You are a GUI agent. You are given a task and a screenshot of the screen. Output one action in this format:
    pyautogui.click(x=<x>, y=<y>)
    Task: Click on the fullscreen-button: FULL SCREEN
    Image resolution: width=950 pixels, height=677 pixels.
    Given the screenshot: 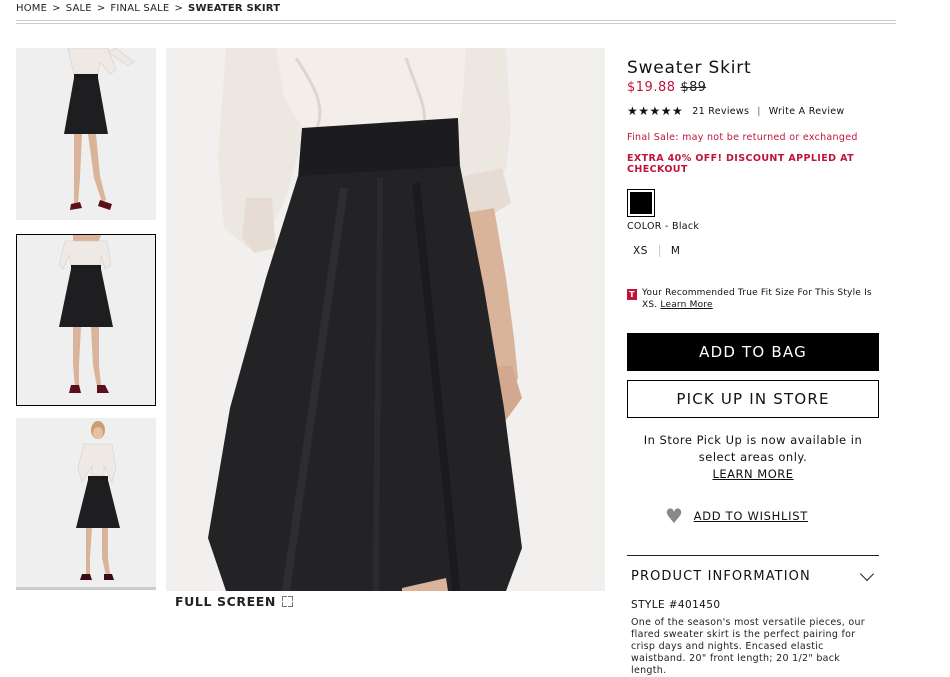 What is the action you would take?
    pyautogui.click(x=234, y=601)
    